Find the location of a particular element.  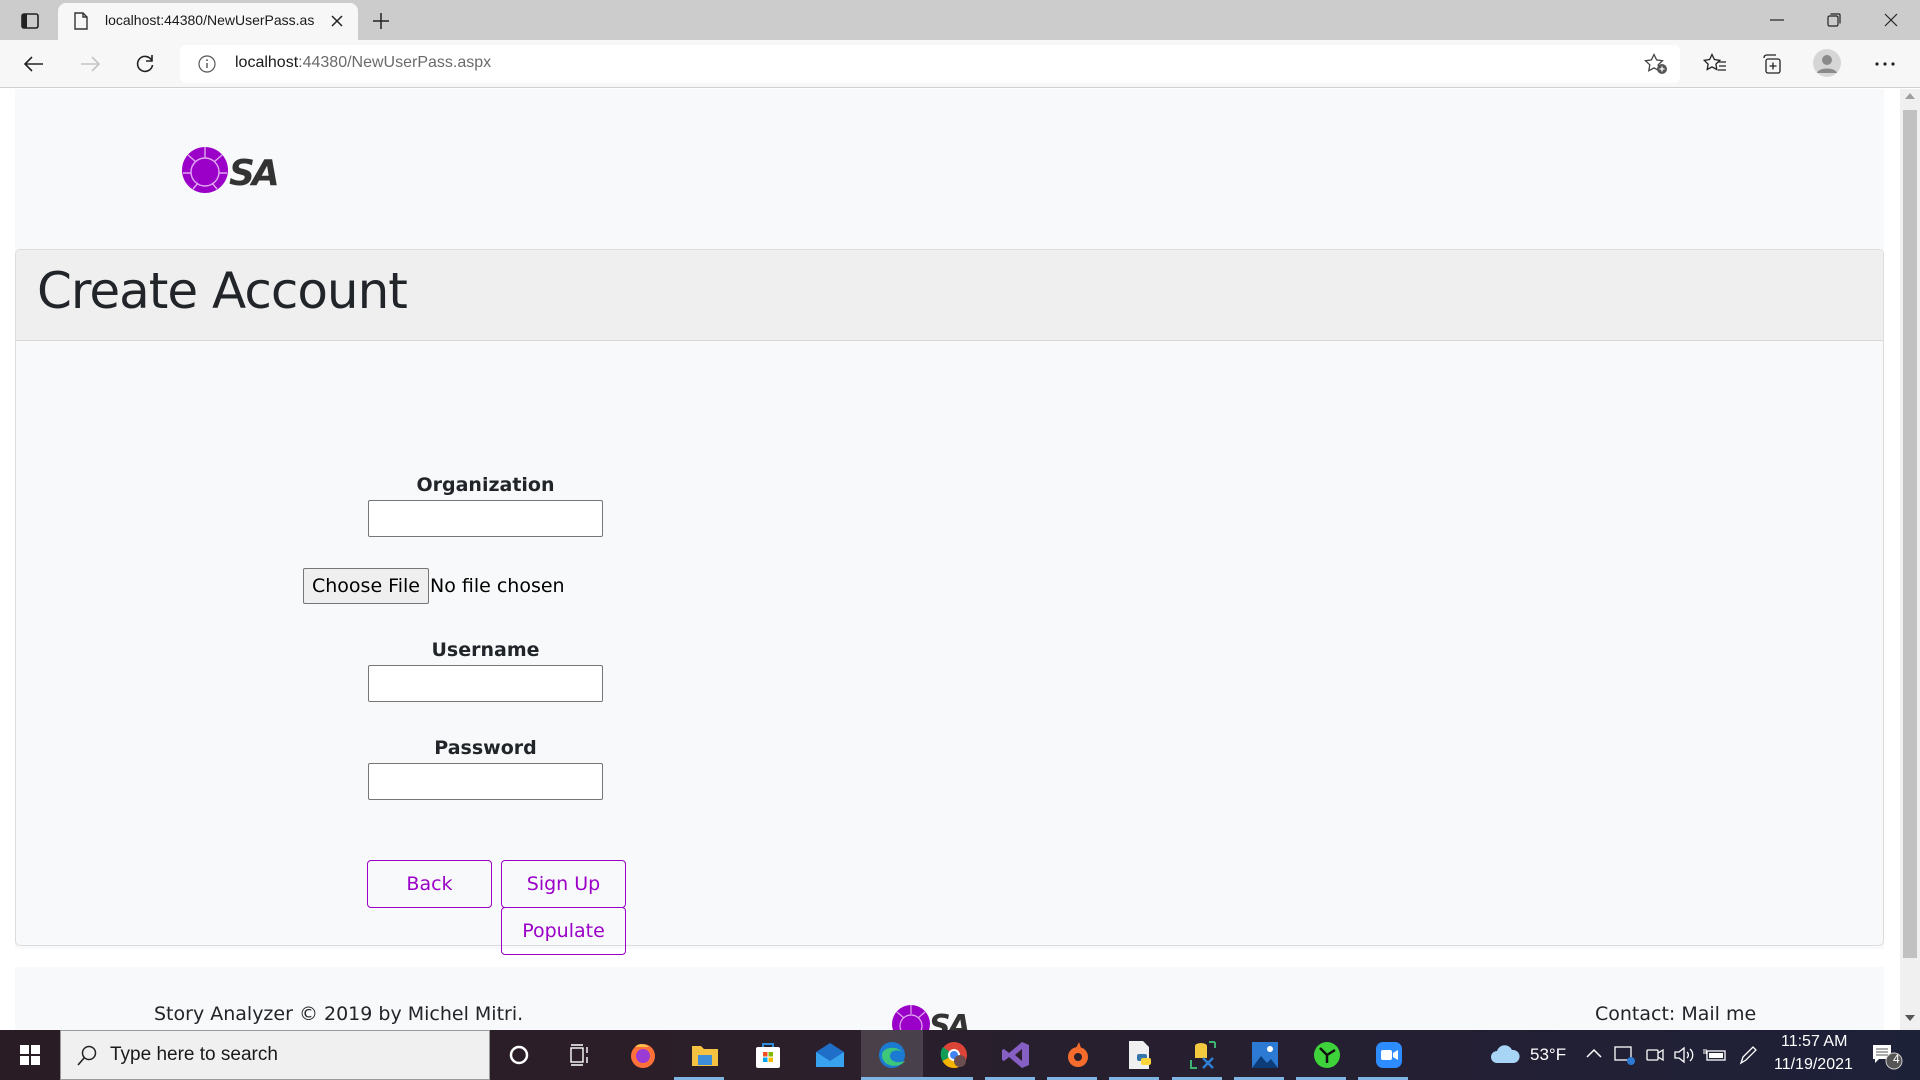

sign-up-button: Sign Up is located at coordinates (563, 884).